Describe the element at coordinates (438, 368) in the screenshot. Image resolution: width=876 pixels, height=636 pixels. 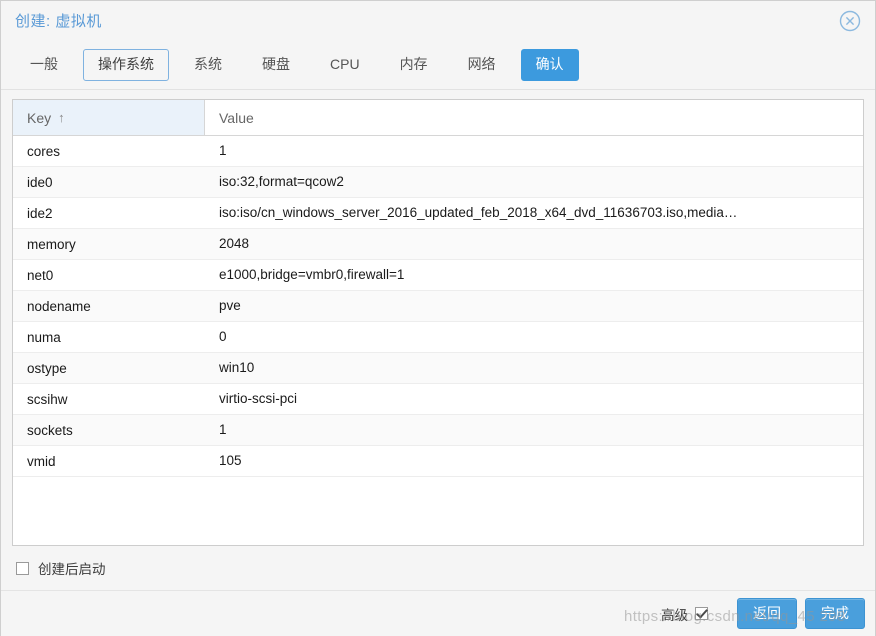
I see `table-row: ostype win10` at that location.